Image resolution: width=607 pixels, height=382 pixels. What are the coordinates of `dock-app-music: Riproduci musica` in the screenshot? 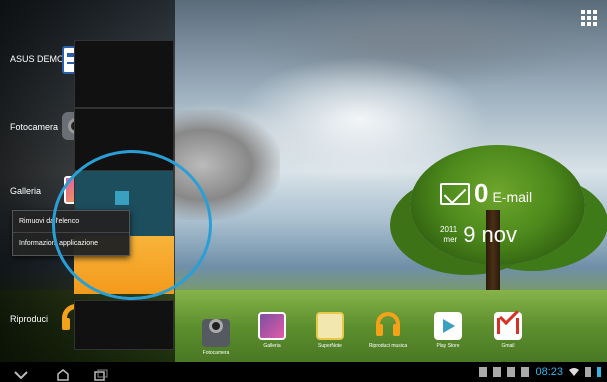 It's located at (388, 330).